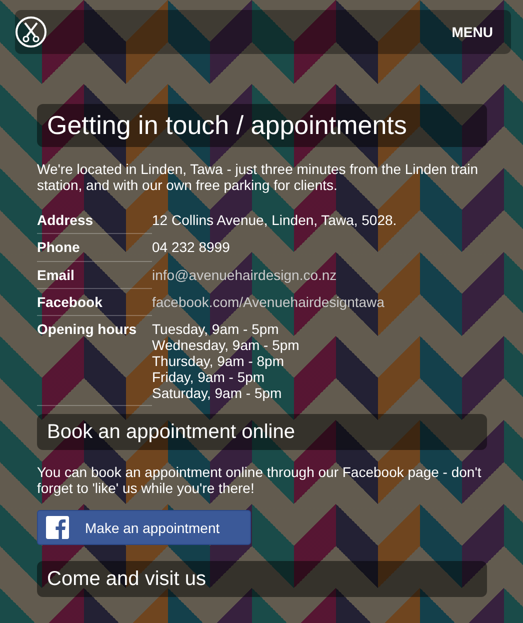  I want to click on detail-label: Facebook, so click(69, 302).